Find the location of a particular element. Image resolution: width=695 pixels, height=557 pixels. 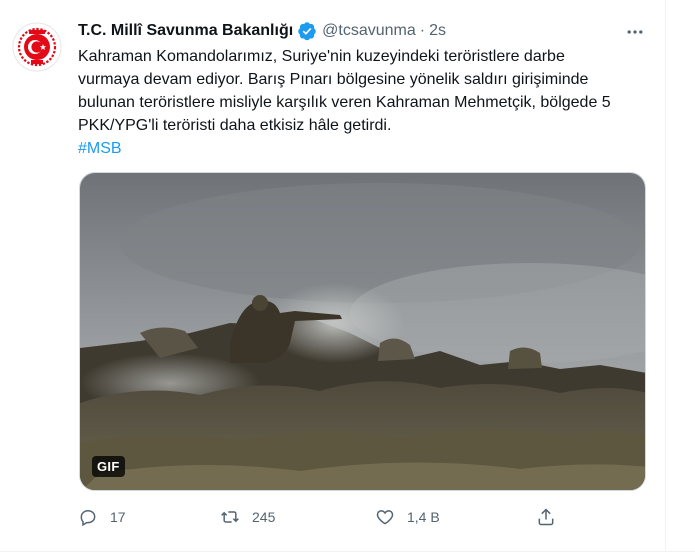

avatar is located at coordinates (37, 47).